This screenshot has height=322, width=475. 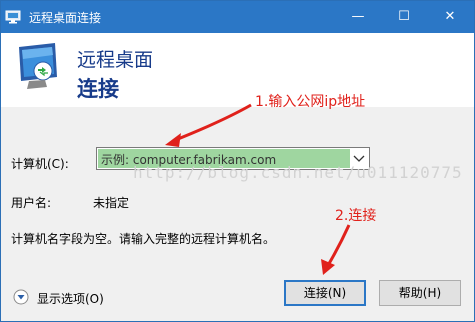 I want to click on annotation-step1: 1.输入公网ip地址, so click(x=310, y=102).